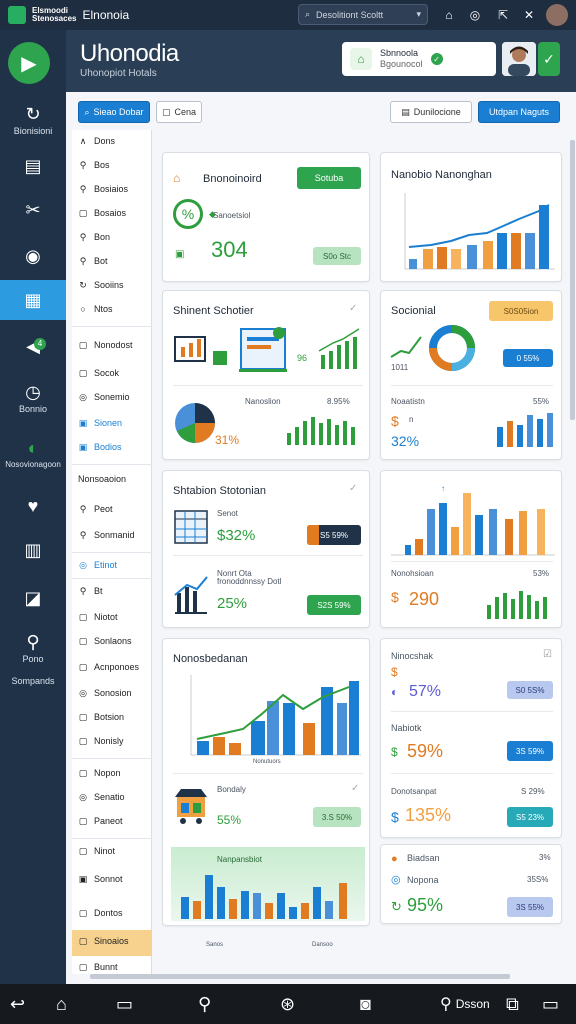 The width and height of the screenshot is (576, 1024). Describe the element at coordinates (95, 309) in the screenshot. I see `nav-item: ○ Ntos` at that location.